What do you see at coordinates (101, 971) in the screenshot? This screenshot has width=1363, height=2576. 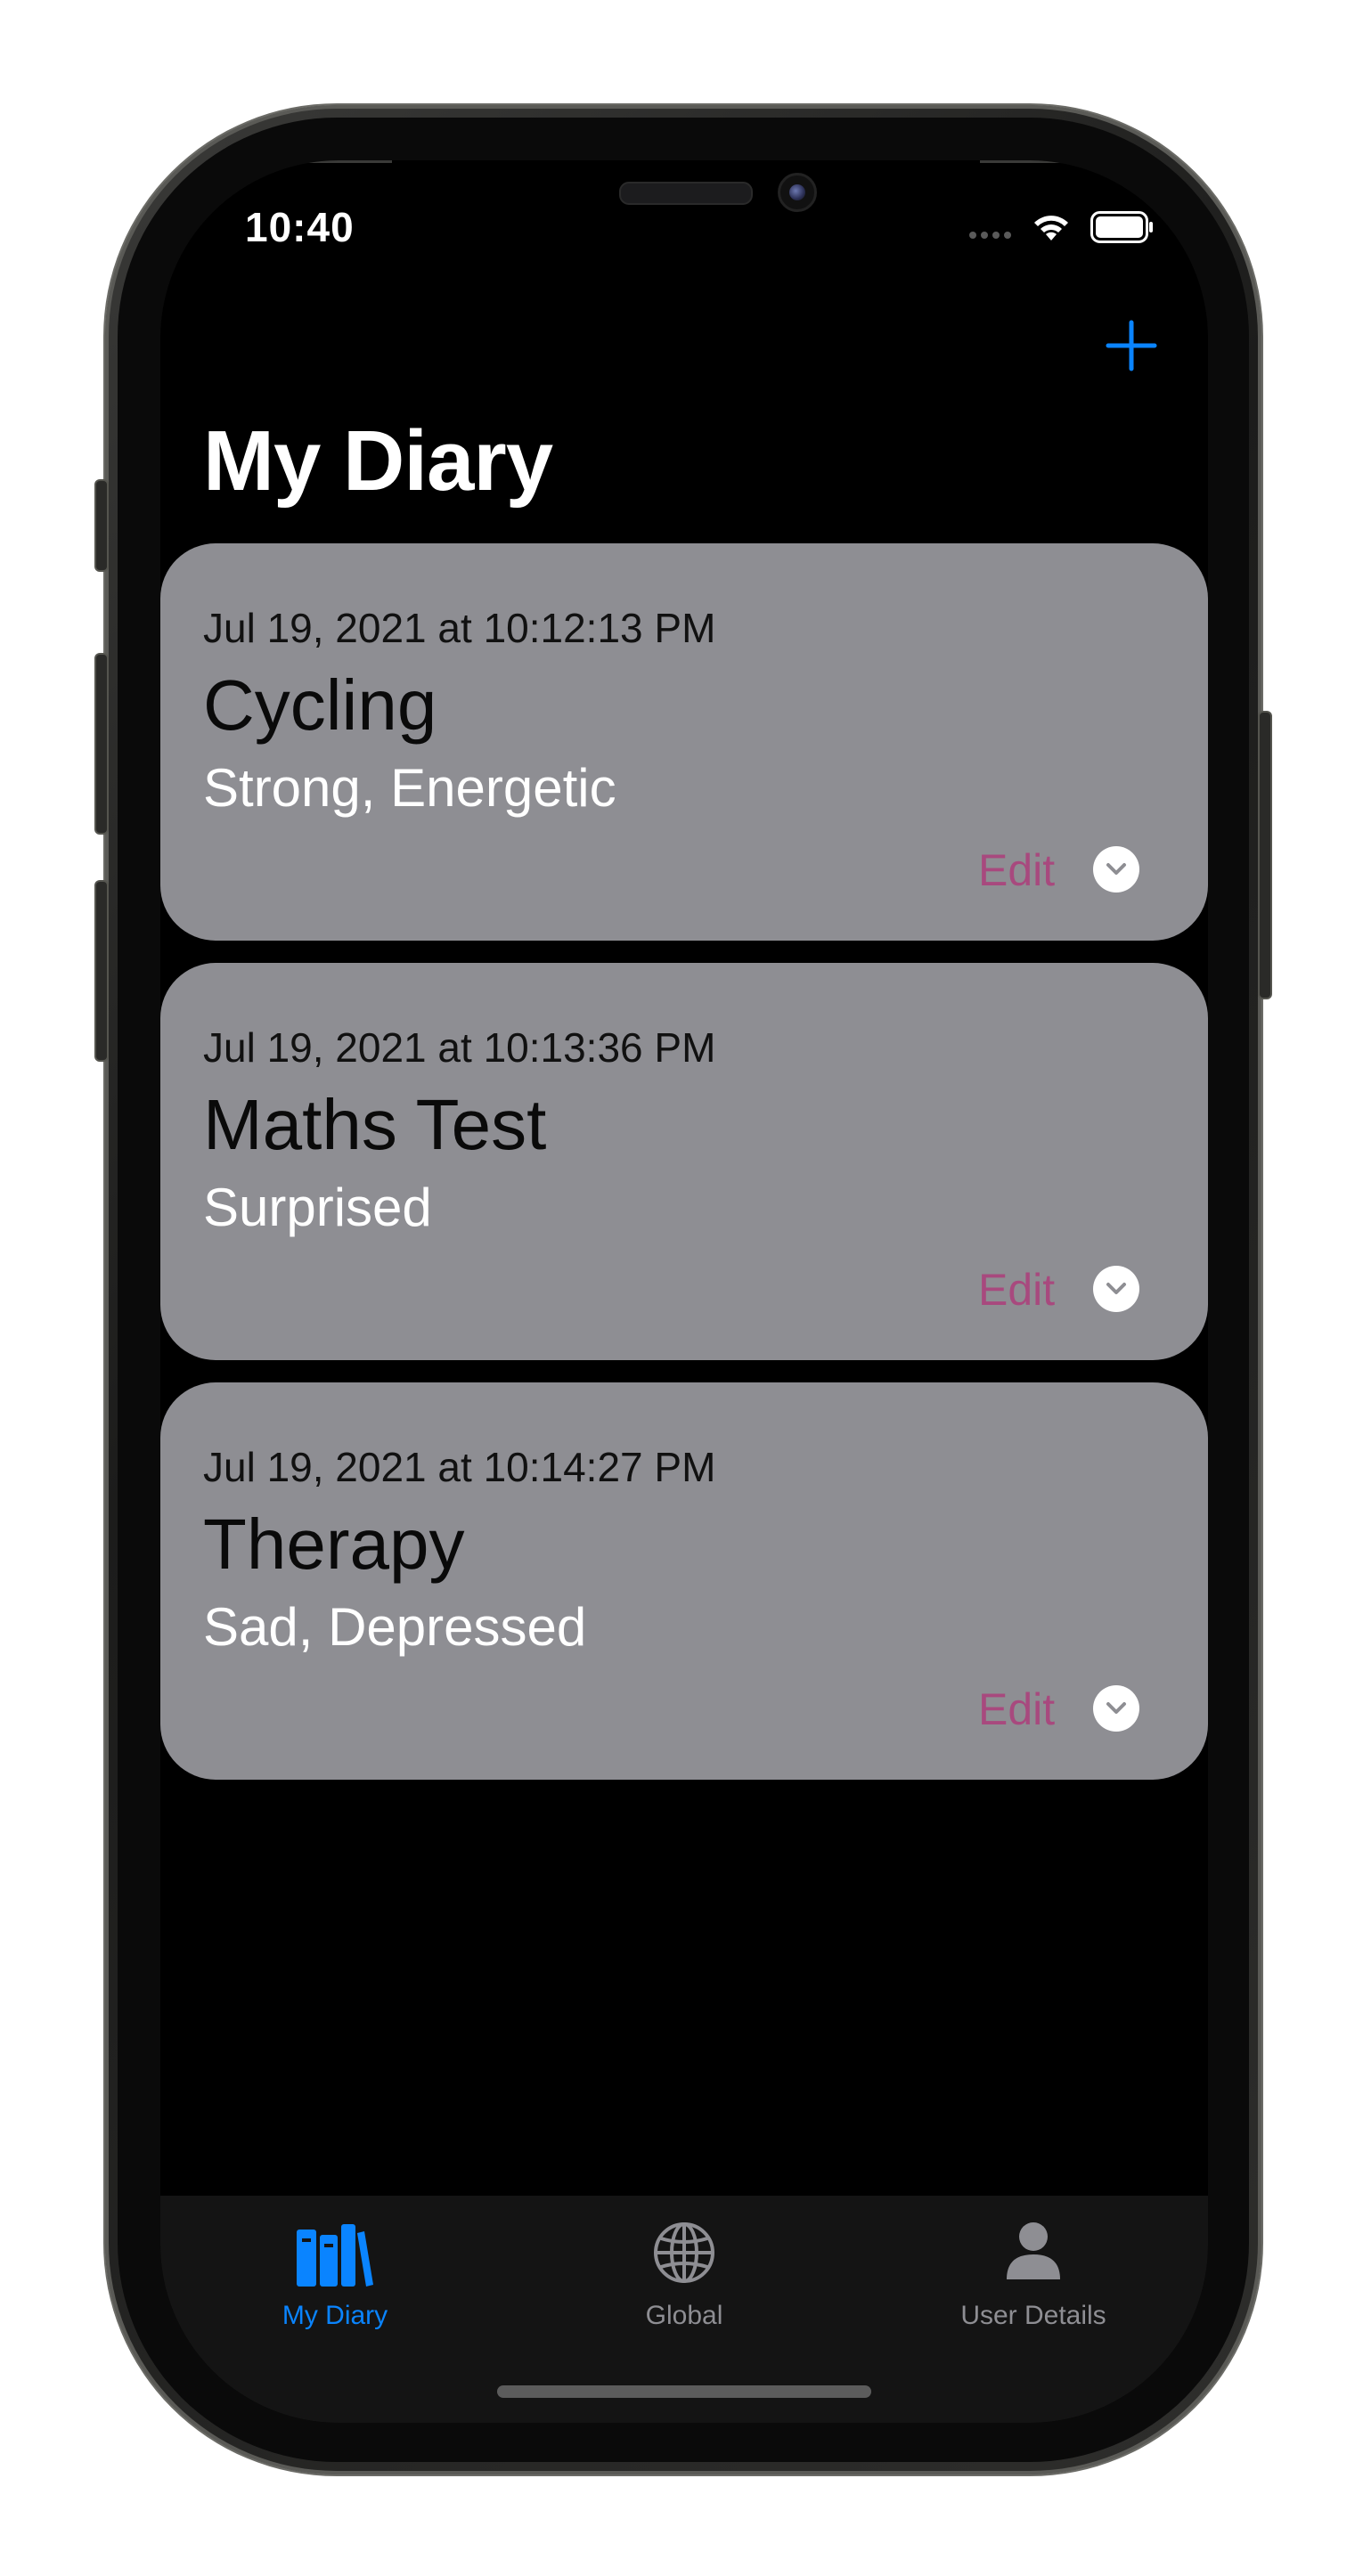 I see `volume-down-button` at bounding box center [101, 971].